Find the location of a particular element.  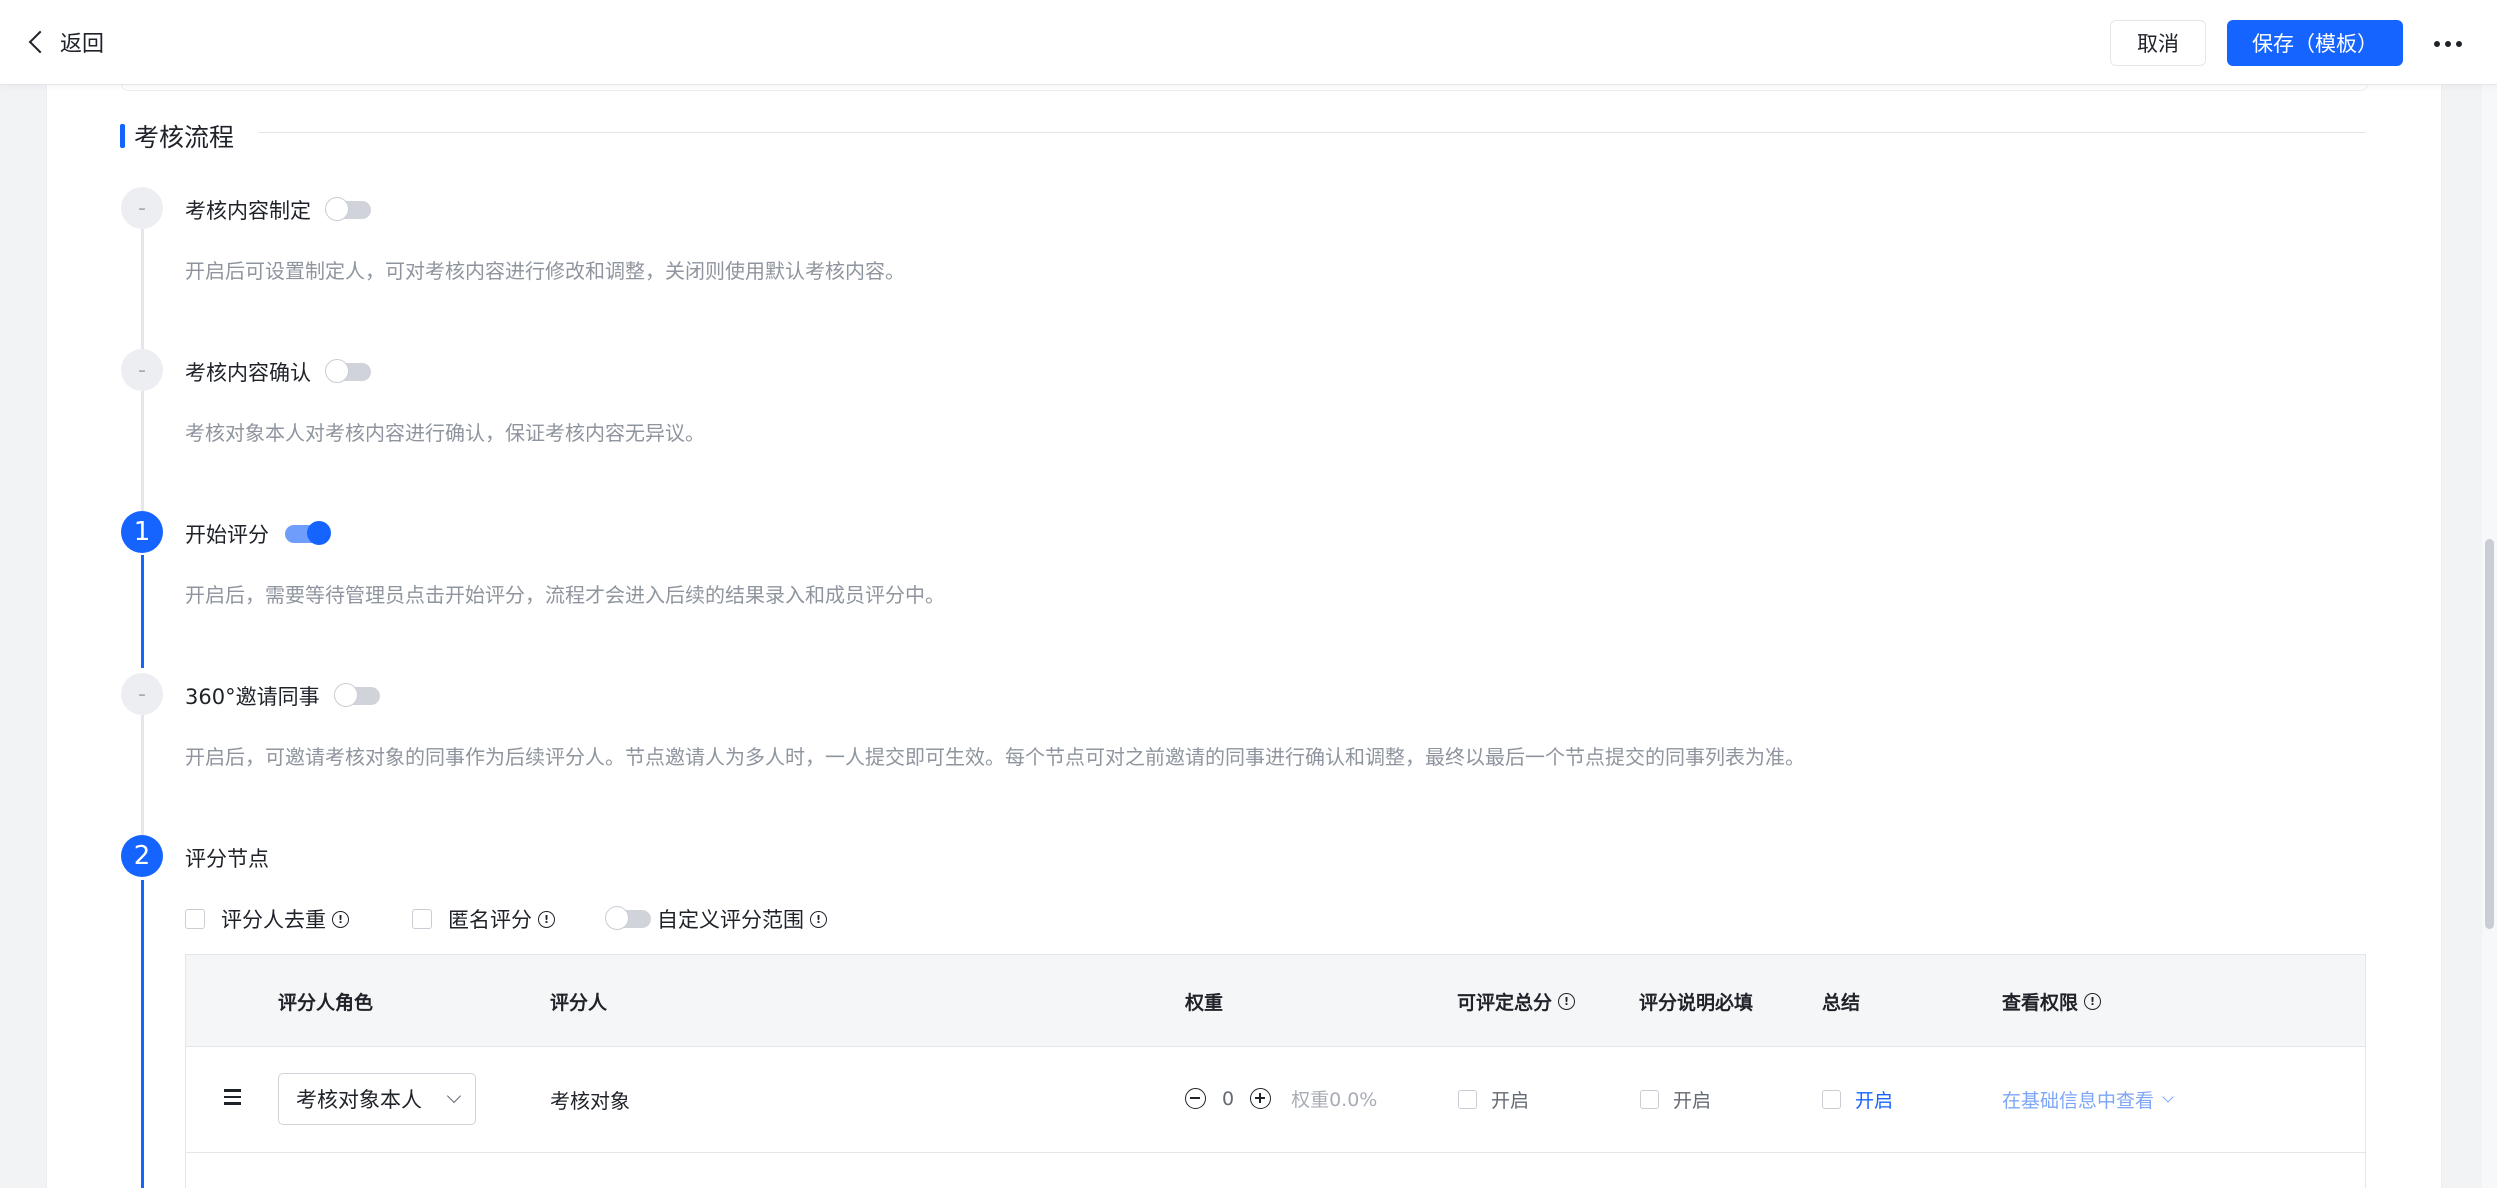

total-option: 开启 is located at coordinates (1493, 1099).